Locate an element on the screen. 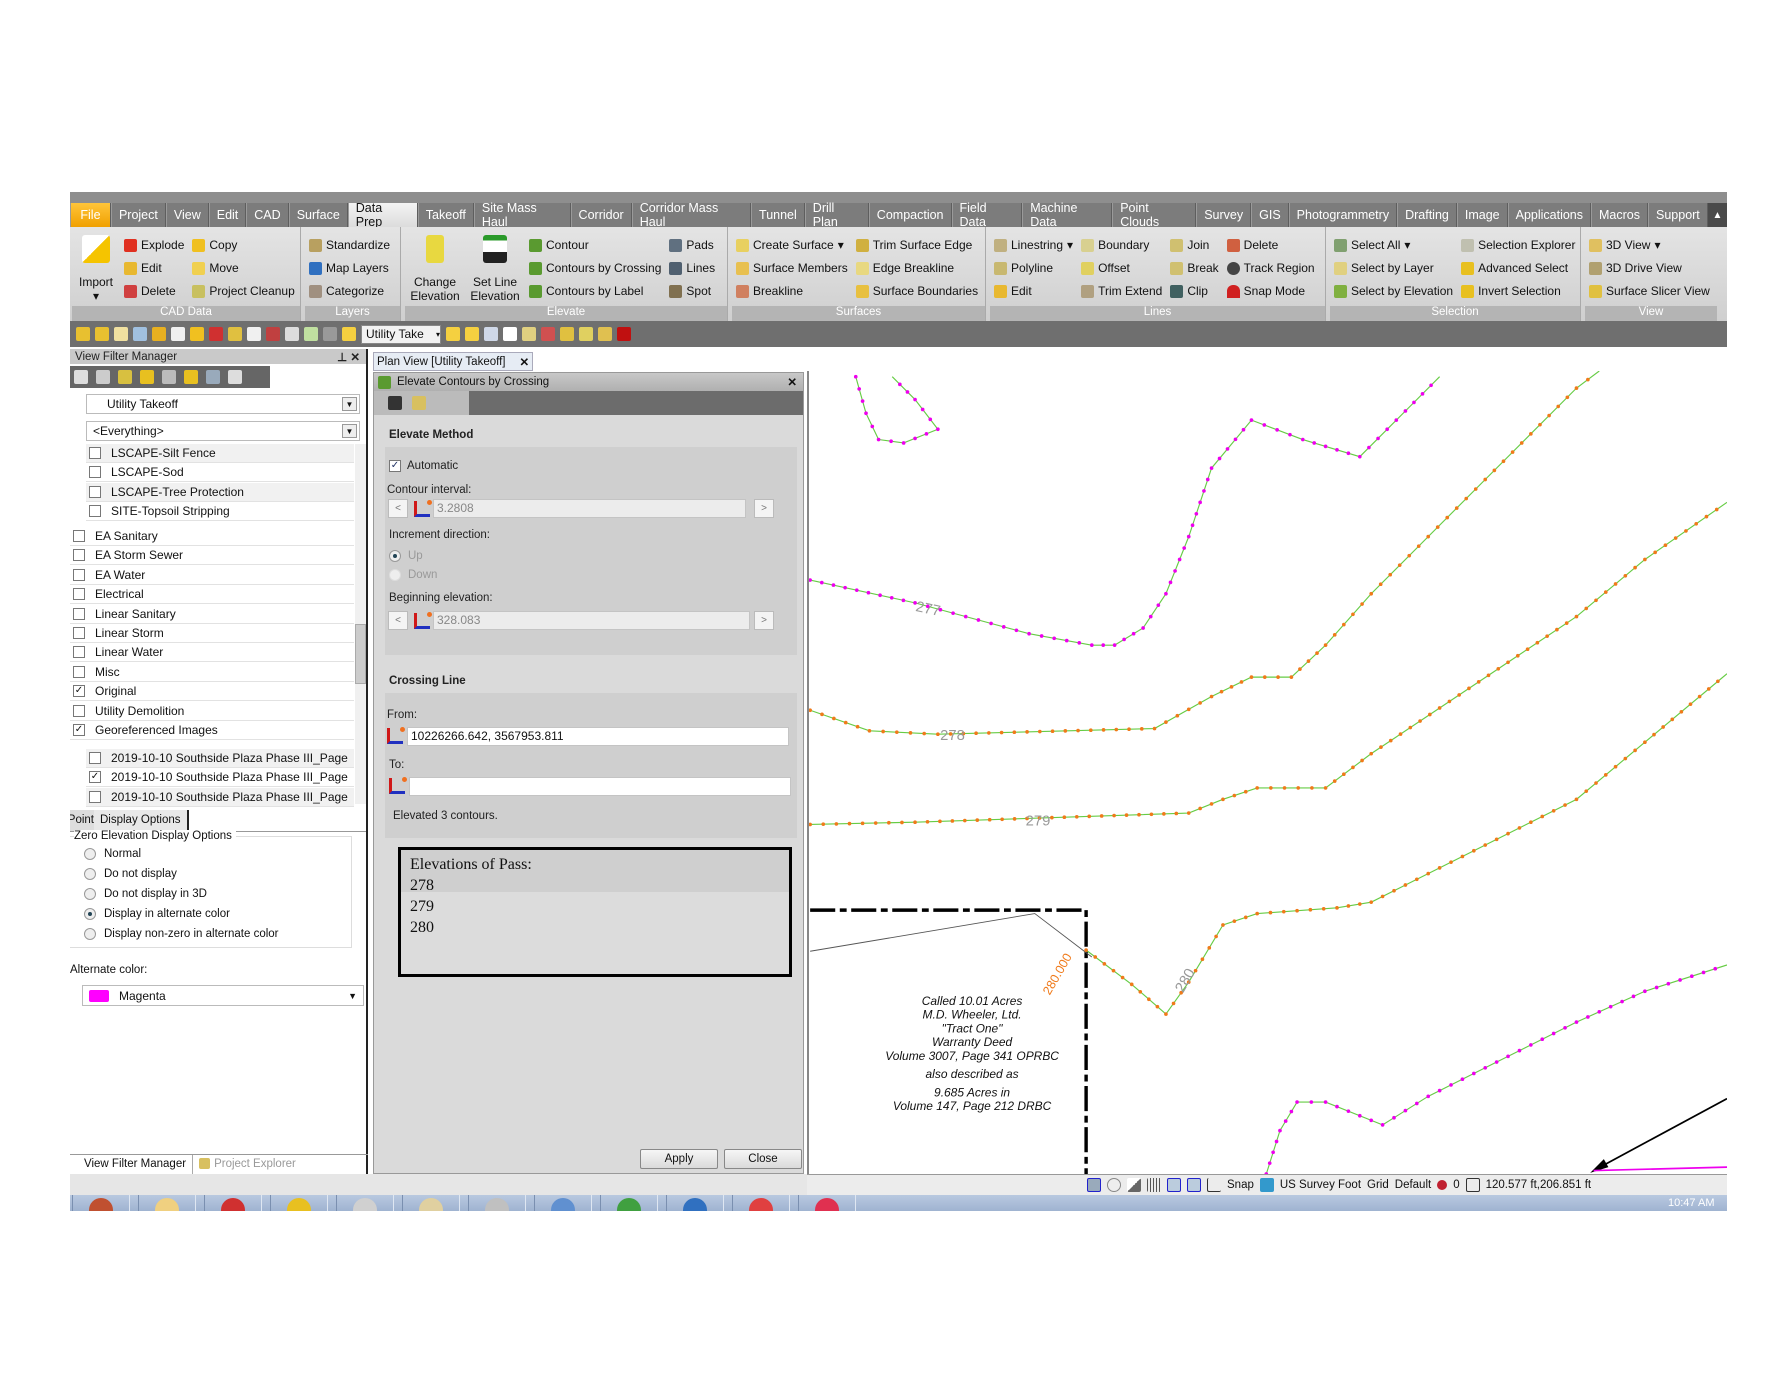  grid-icon is located at coordinates (1154, 1185).